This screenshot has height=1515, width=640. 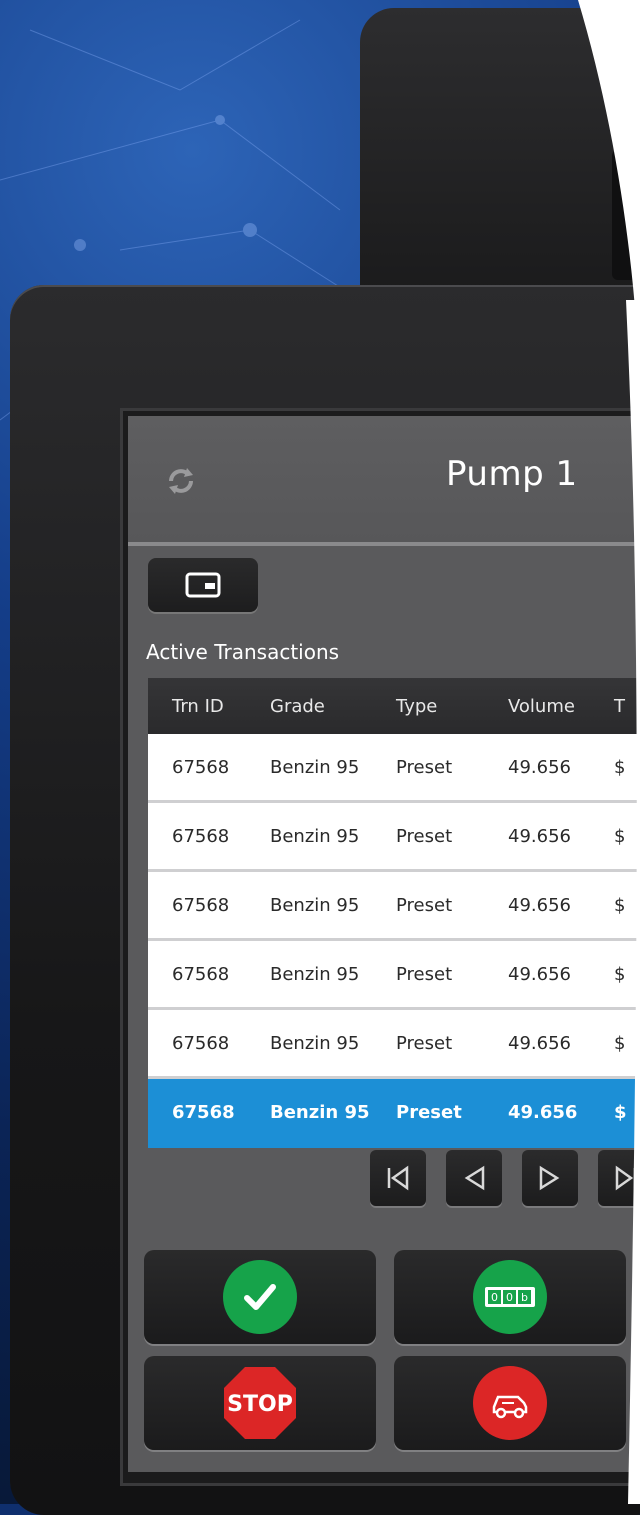 I want to click on next-page-icon, so click(x=549, y=1178).